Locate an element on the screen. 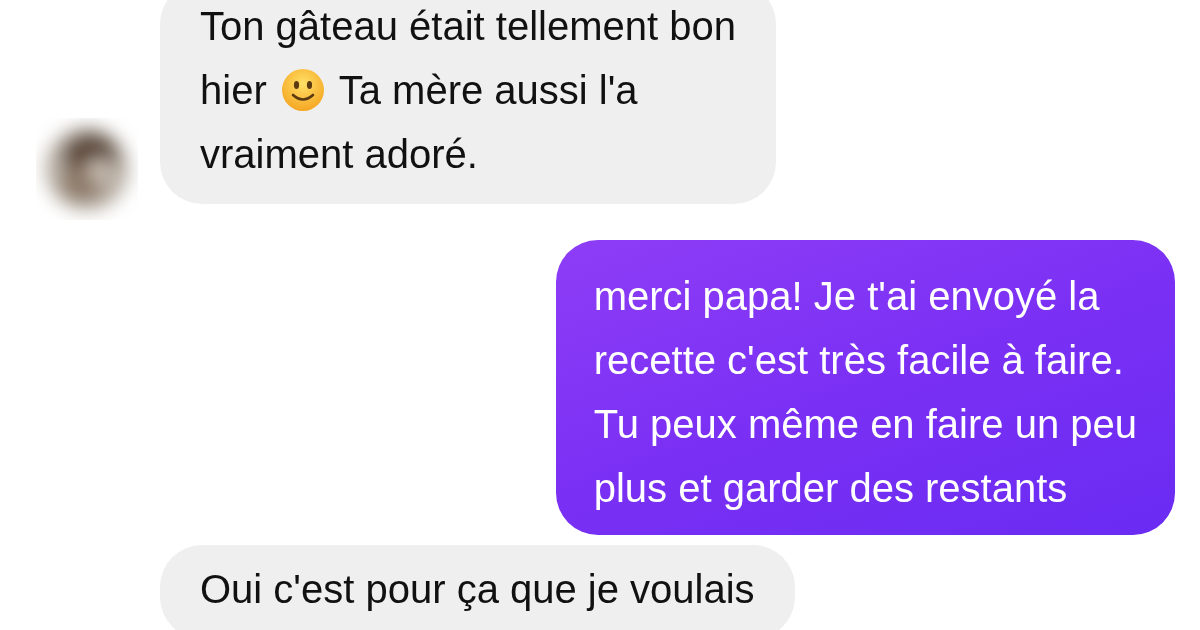 The width and height of the screenshot is (1200, 630). message-text: vraiment adoré. is located at coordinates (339, 154).